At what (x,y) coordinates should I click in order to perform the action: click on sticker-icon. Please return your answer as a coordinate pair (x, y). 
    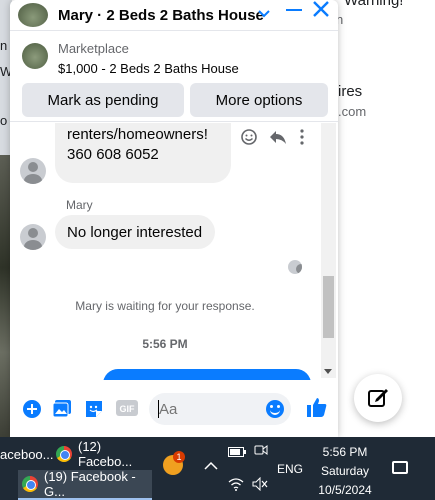
    Looking at the image, I should click on (94, 409).